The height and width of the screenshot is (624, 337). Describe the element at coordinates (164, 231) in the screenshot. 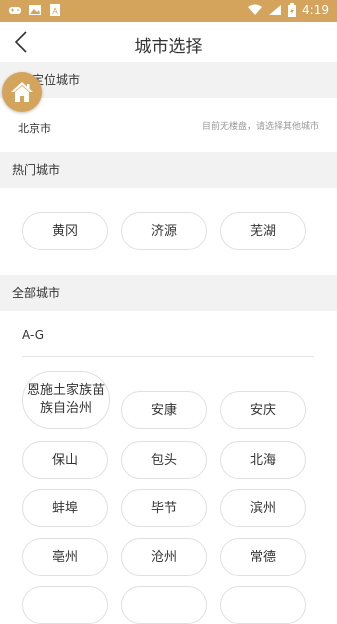

I see `hot-city-button: 济源` at that location.